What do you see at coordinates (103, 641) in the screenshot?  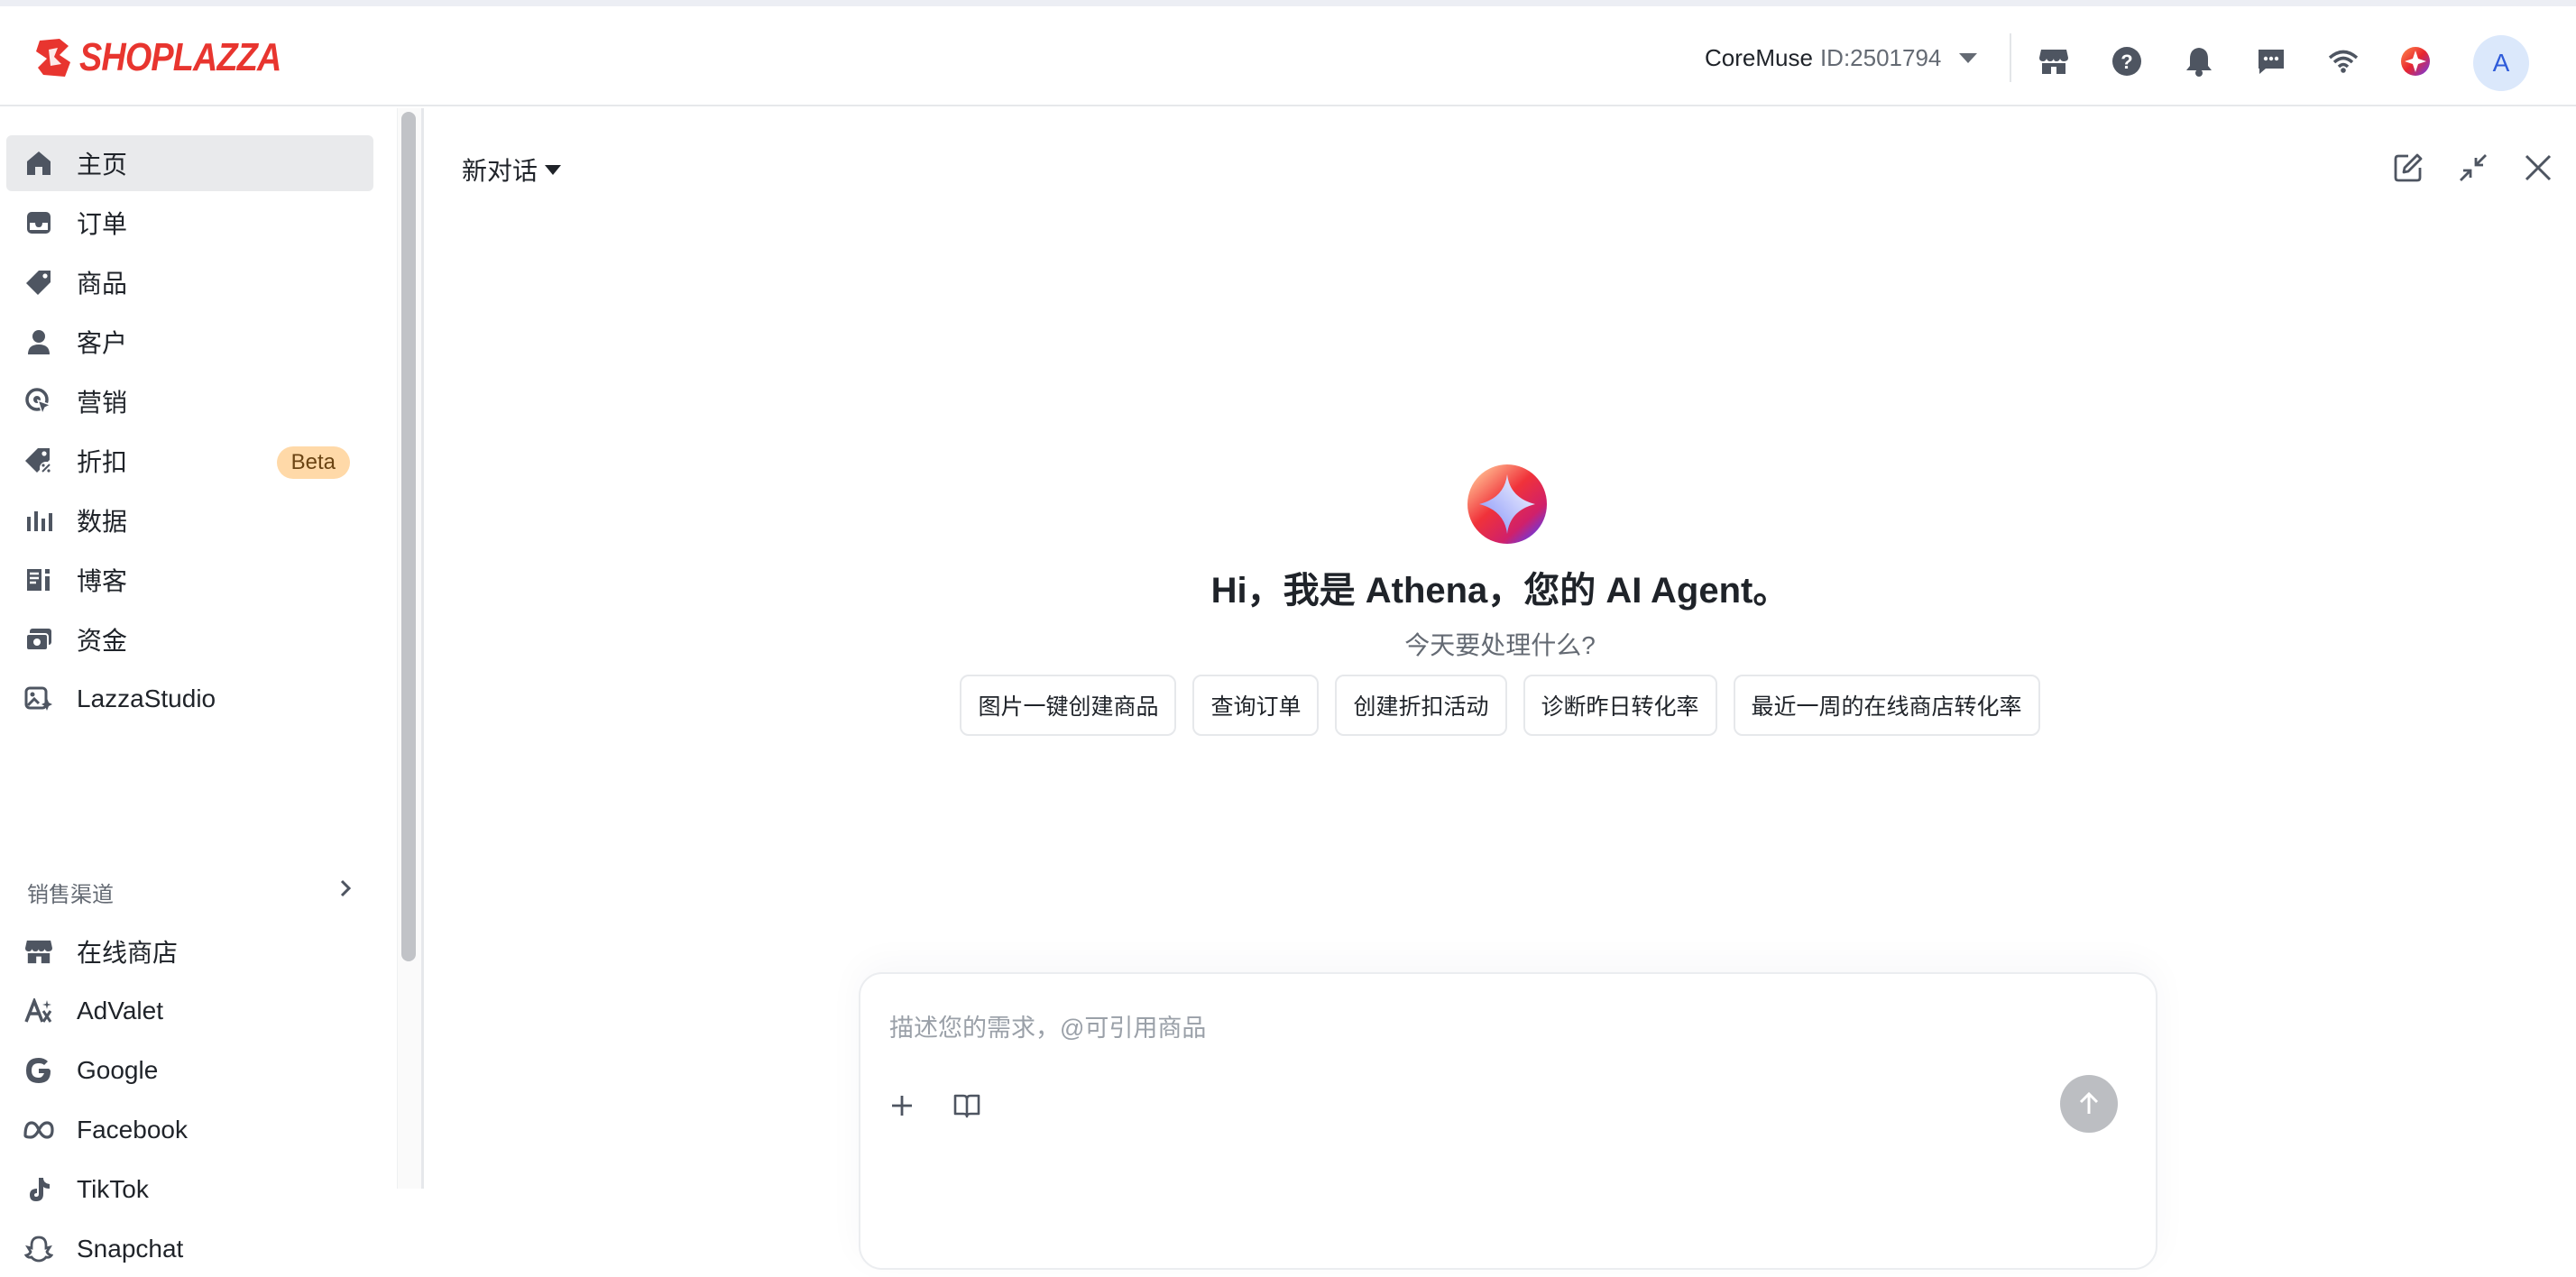 I see `sidebar-item-label: 资金` at bounding box center [103, 641].